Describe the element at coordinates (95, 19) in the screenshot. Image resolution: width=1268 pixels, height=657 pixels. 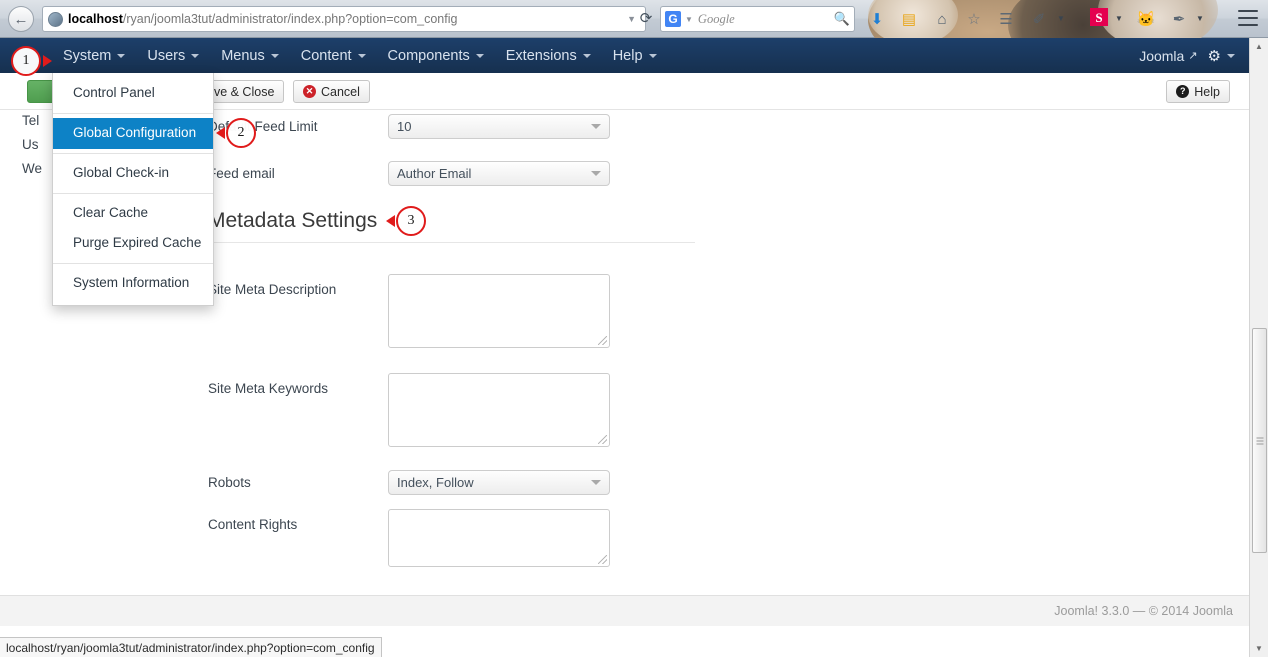
I see `url-host: localhost` at that location.